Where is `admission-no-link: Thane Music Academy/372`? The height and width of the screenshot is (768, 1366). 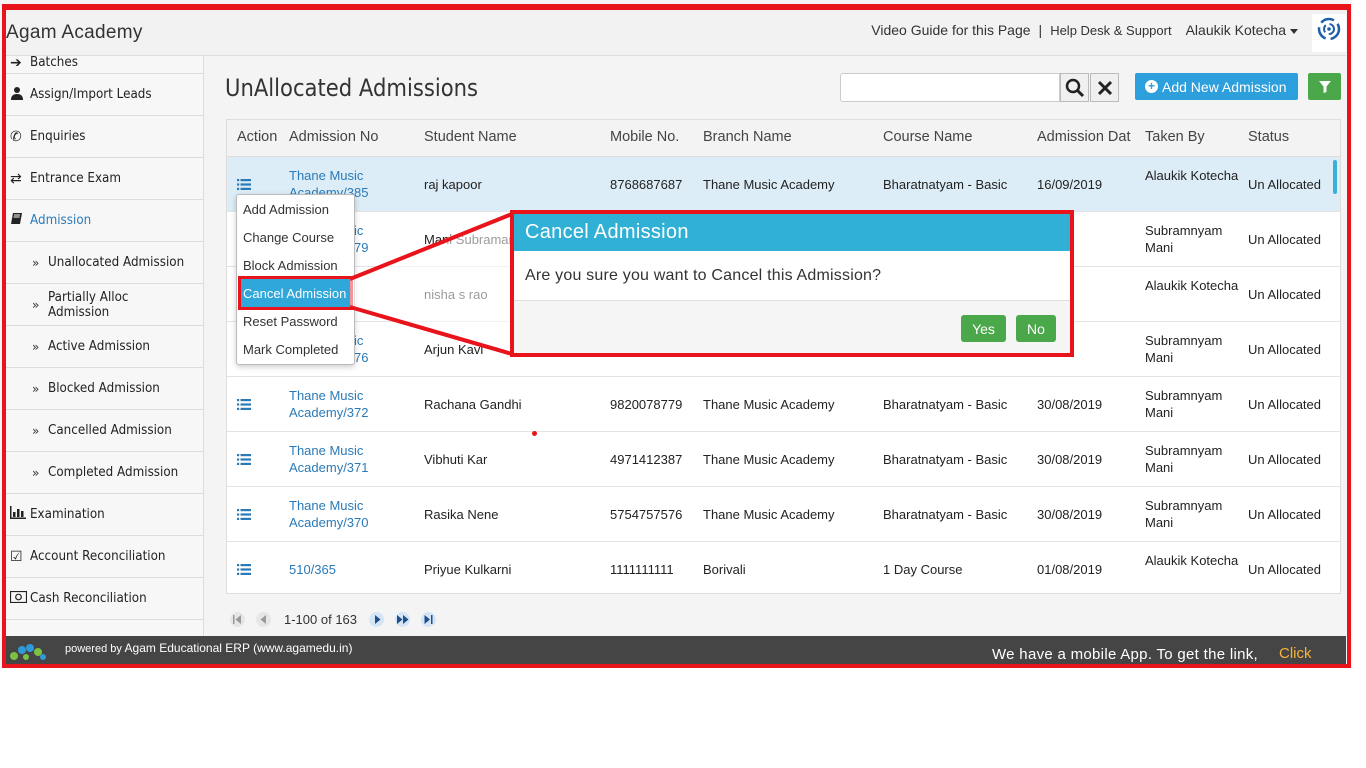 admission-no-link: Thane Music Academy/372 is located at coordinates (336, 404).